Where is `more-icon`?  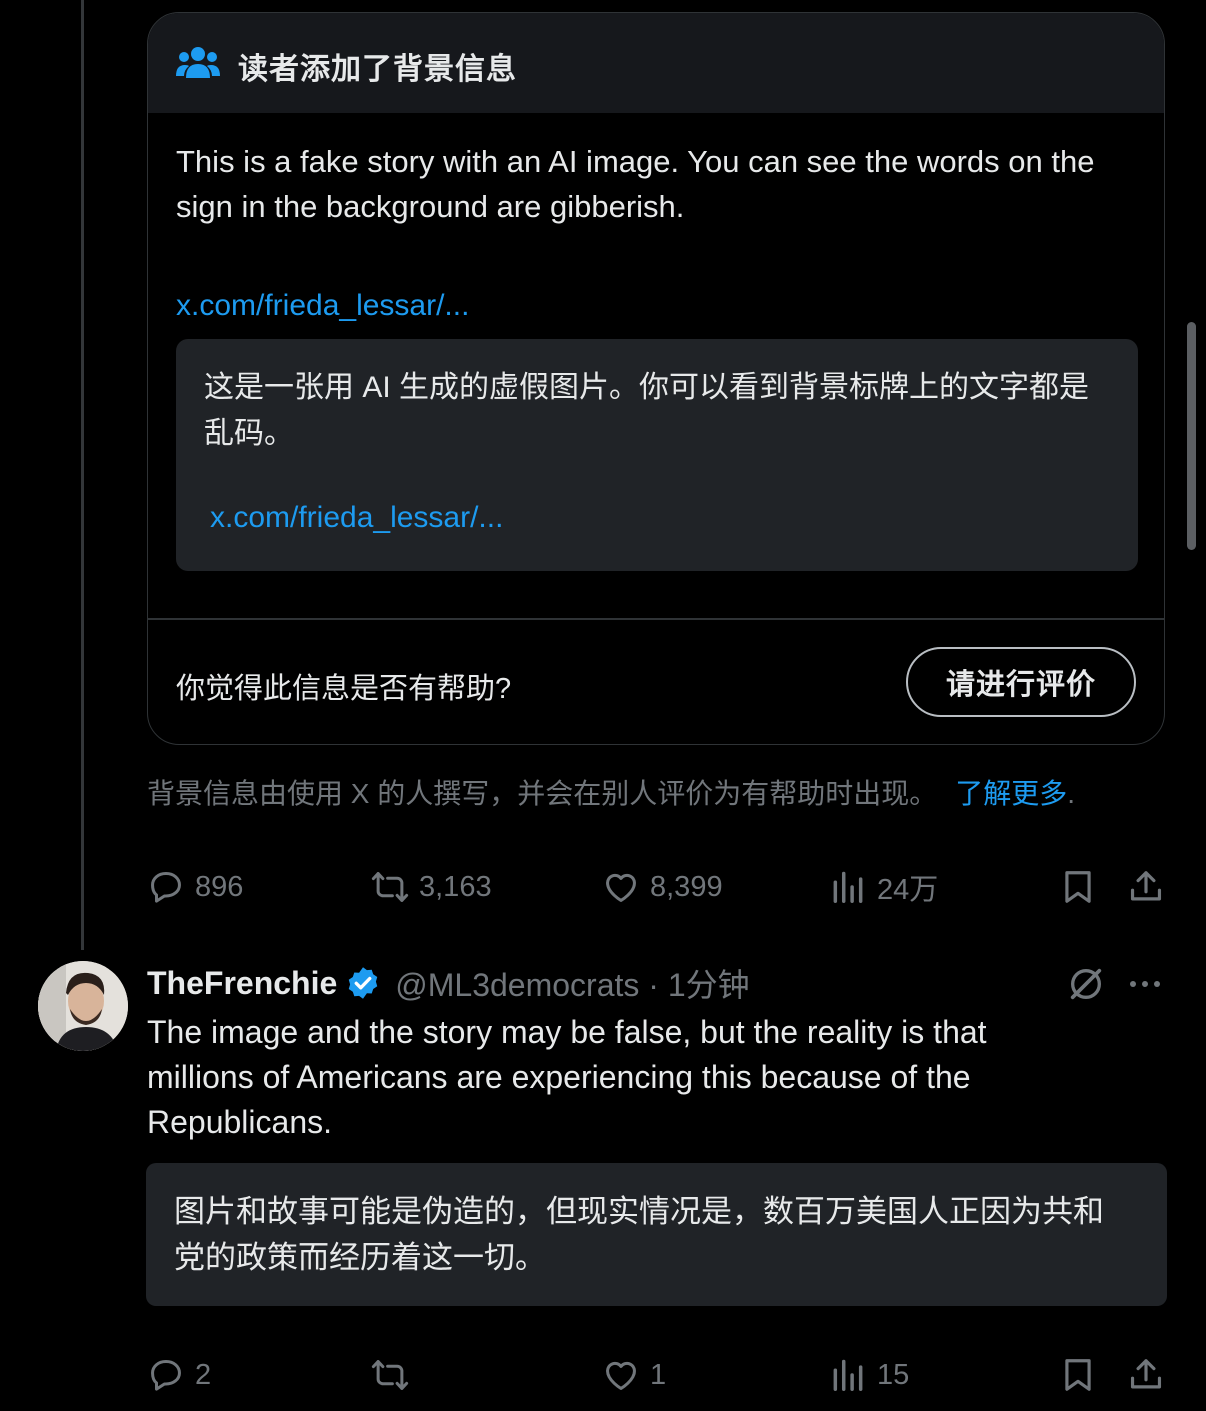
more-icon is located at coordinates (1145, 984).